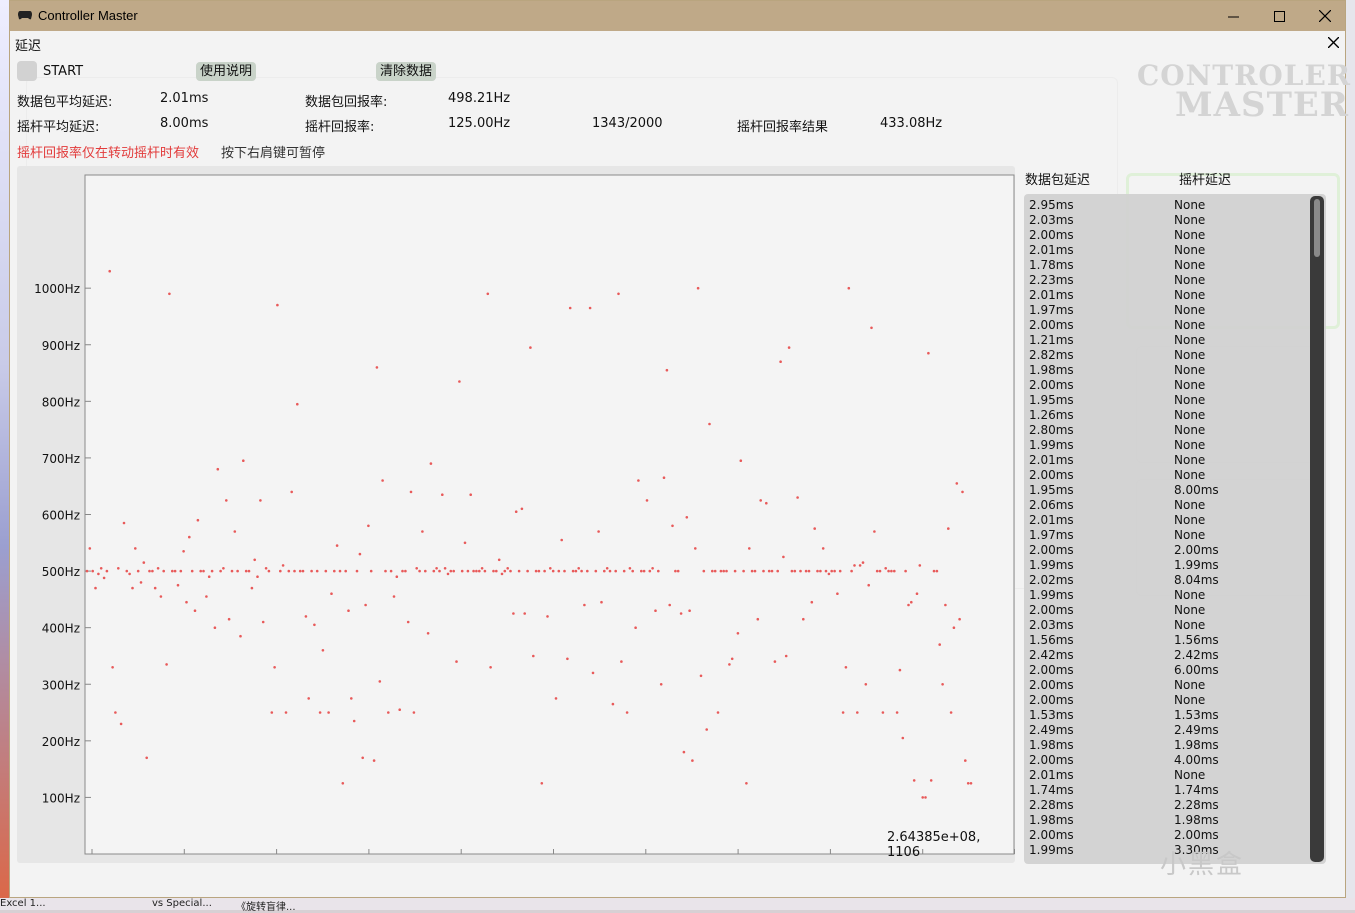 The width and height of the screenshot is (1355, 913). I want to click on stick-result-label: 摇杆回报率结果, so click(783, 127).